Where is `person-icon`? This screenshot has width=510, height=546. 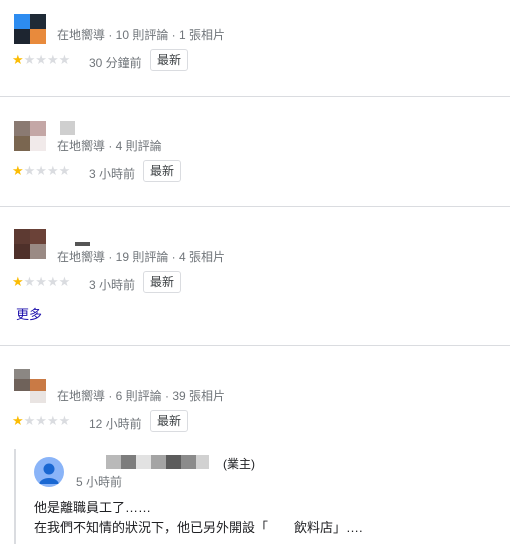
person-icon is located at coordinates (49, 472).